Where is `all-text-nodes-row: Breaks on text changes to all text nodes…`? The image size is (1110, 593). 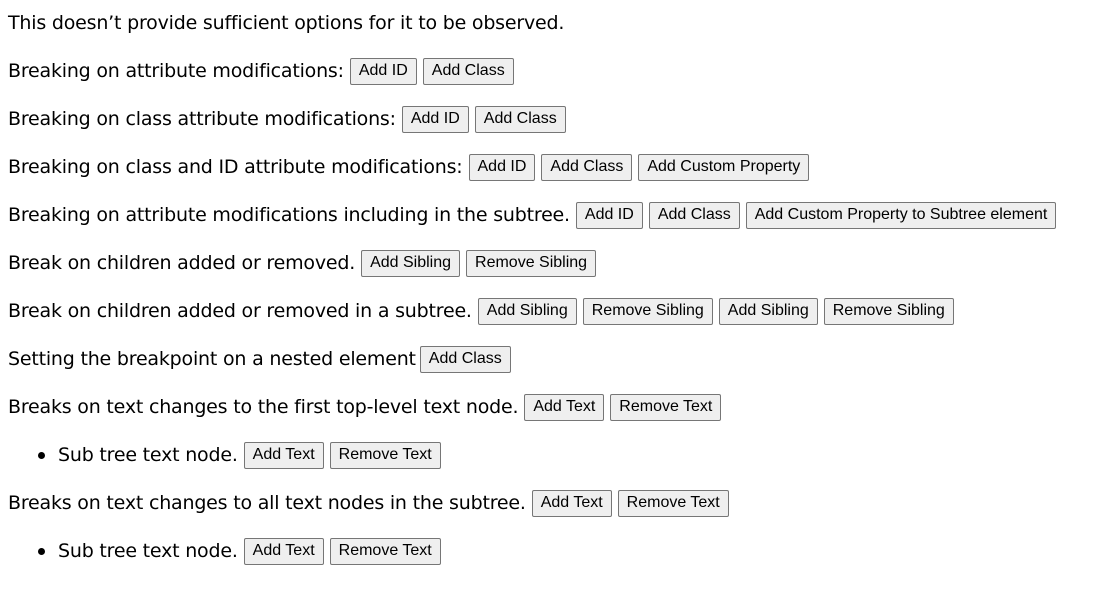 all-text-nodes-row: Breaks on text changes to all text nodes… is located at coordinates (559, 512).